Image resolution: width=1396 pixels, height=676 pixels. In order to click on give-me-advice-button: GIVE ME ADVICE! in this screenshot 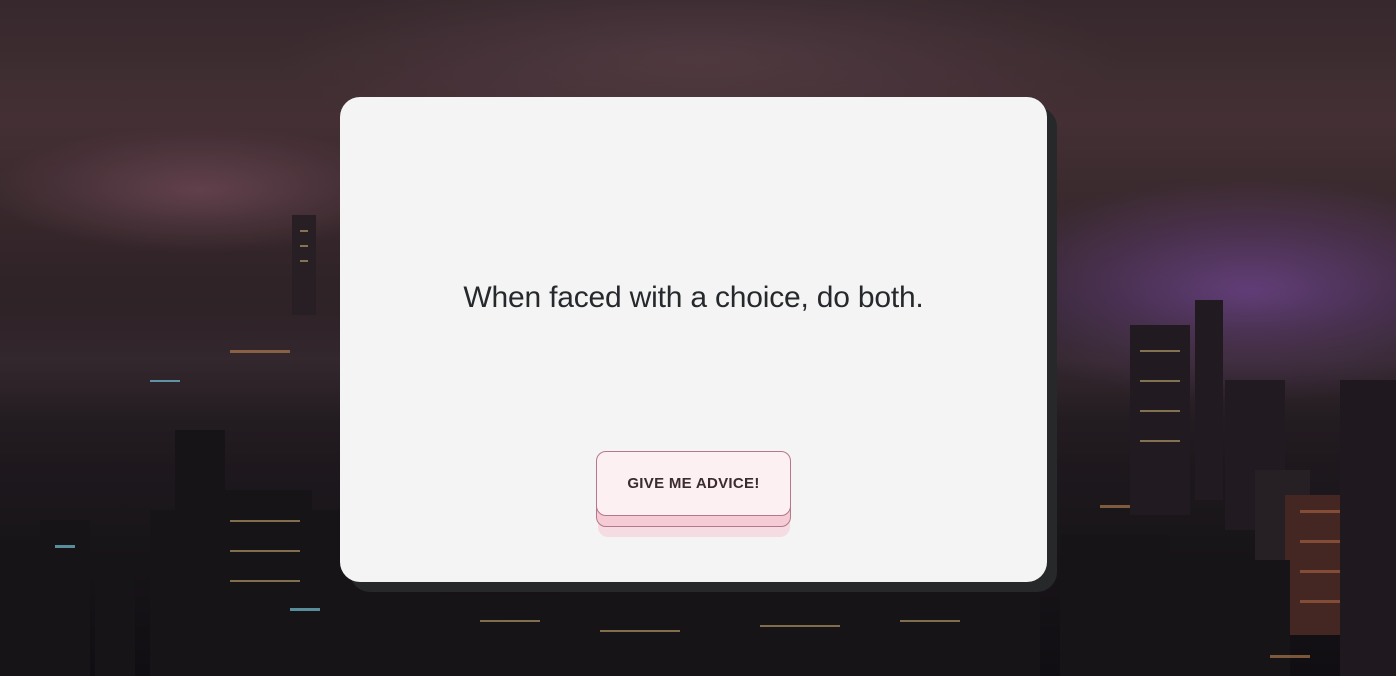, I will do `click(693, 483)`.